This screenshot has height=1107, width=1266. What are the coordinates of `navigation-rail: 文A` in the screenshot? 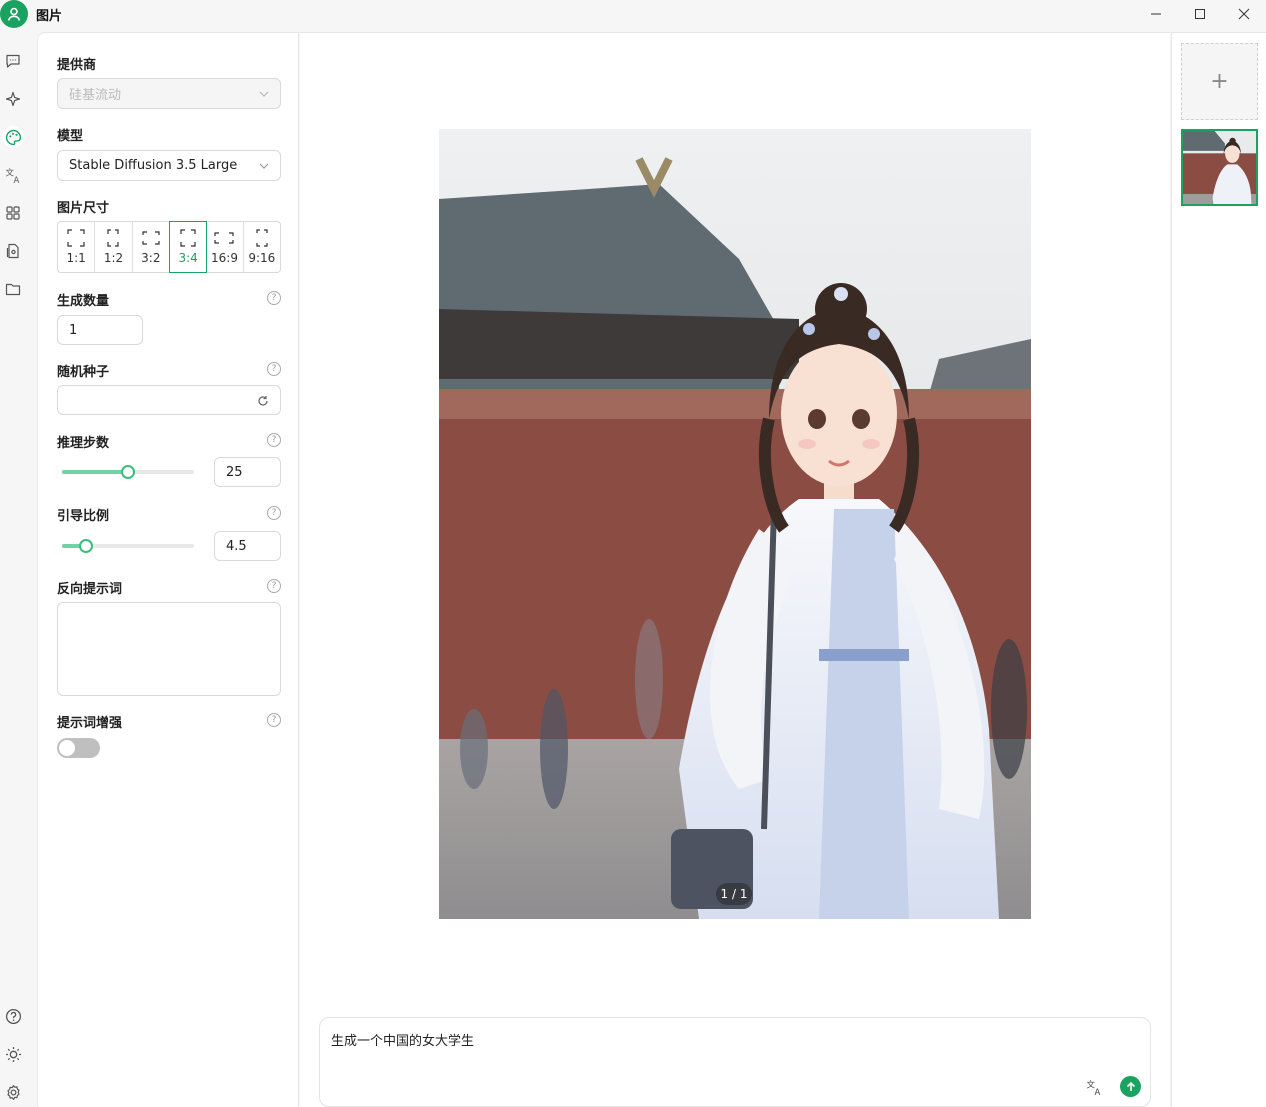 It's located at (18, 569).